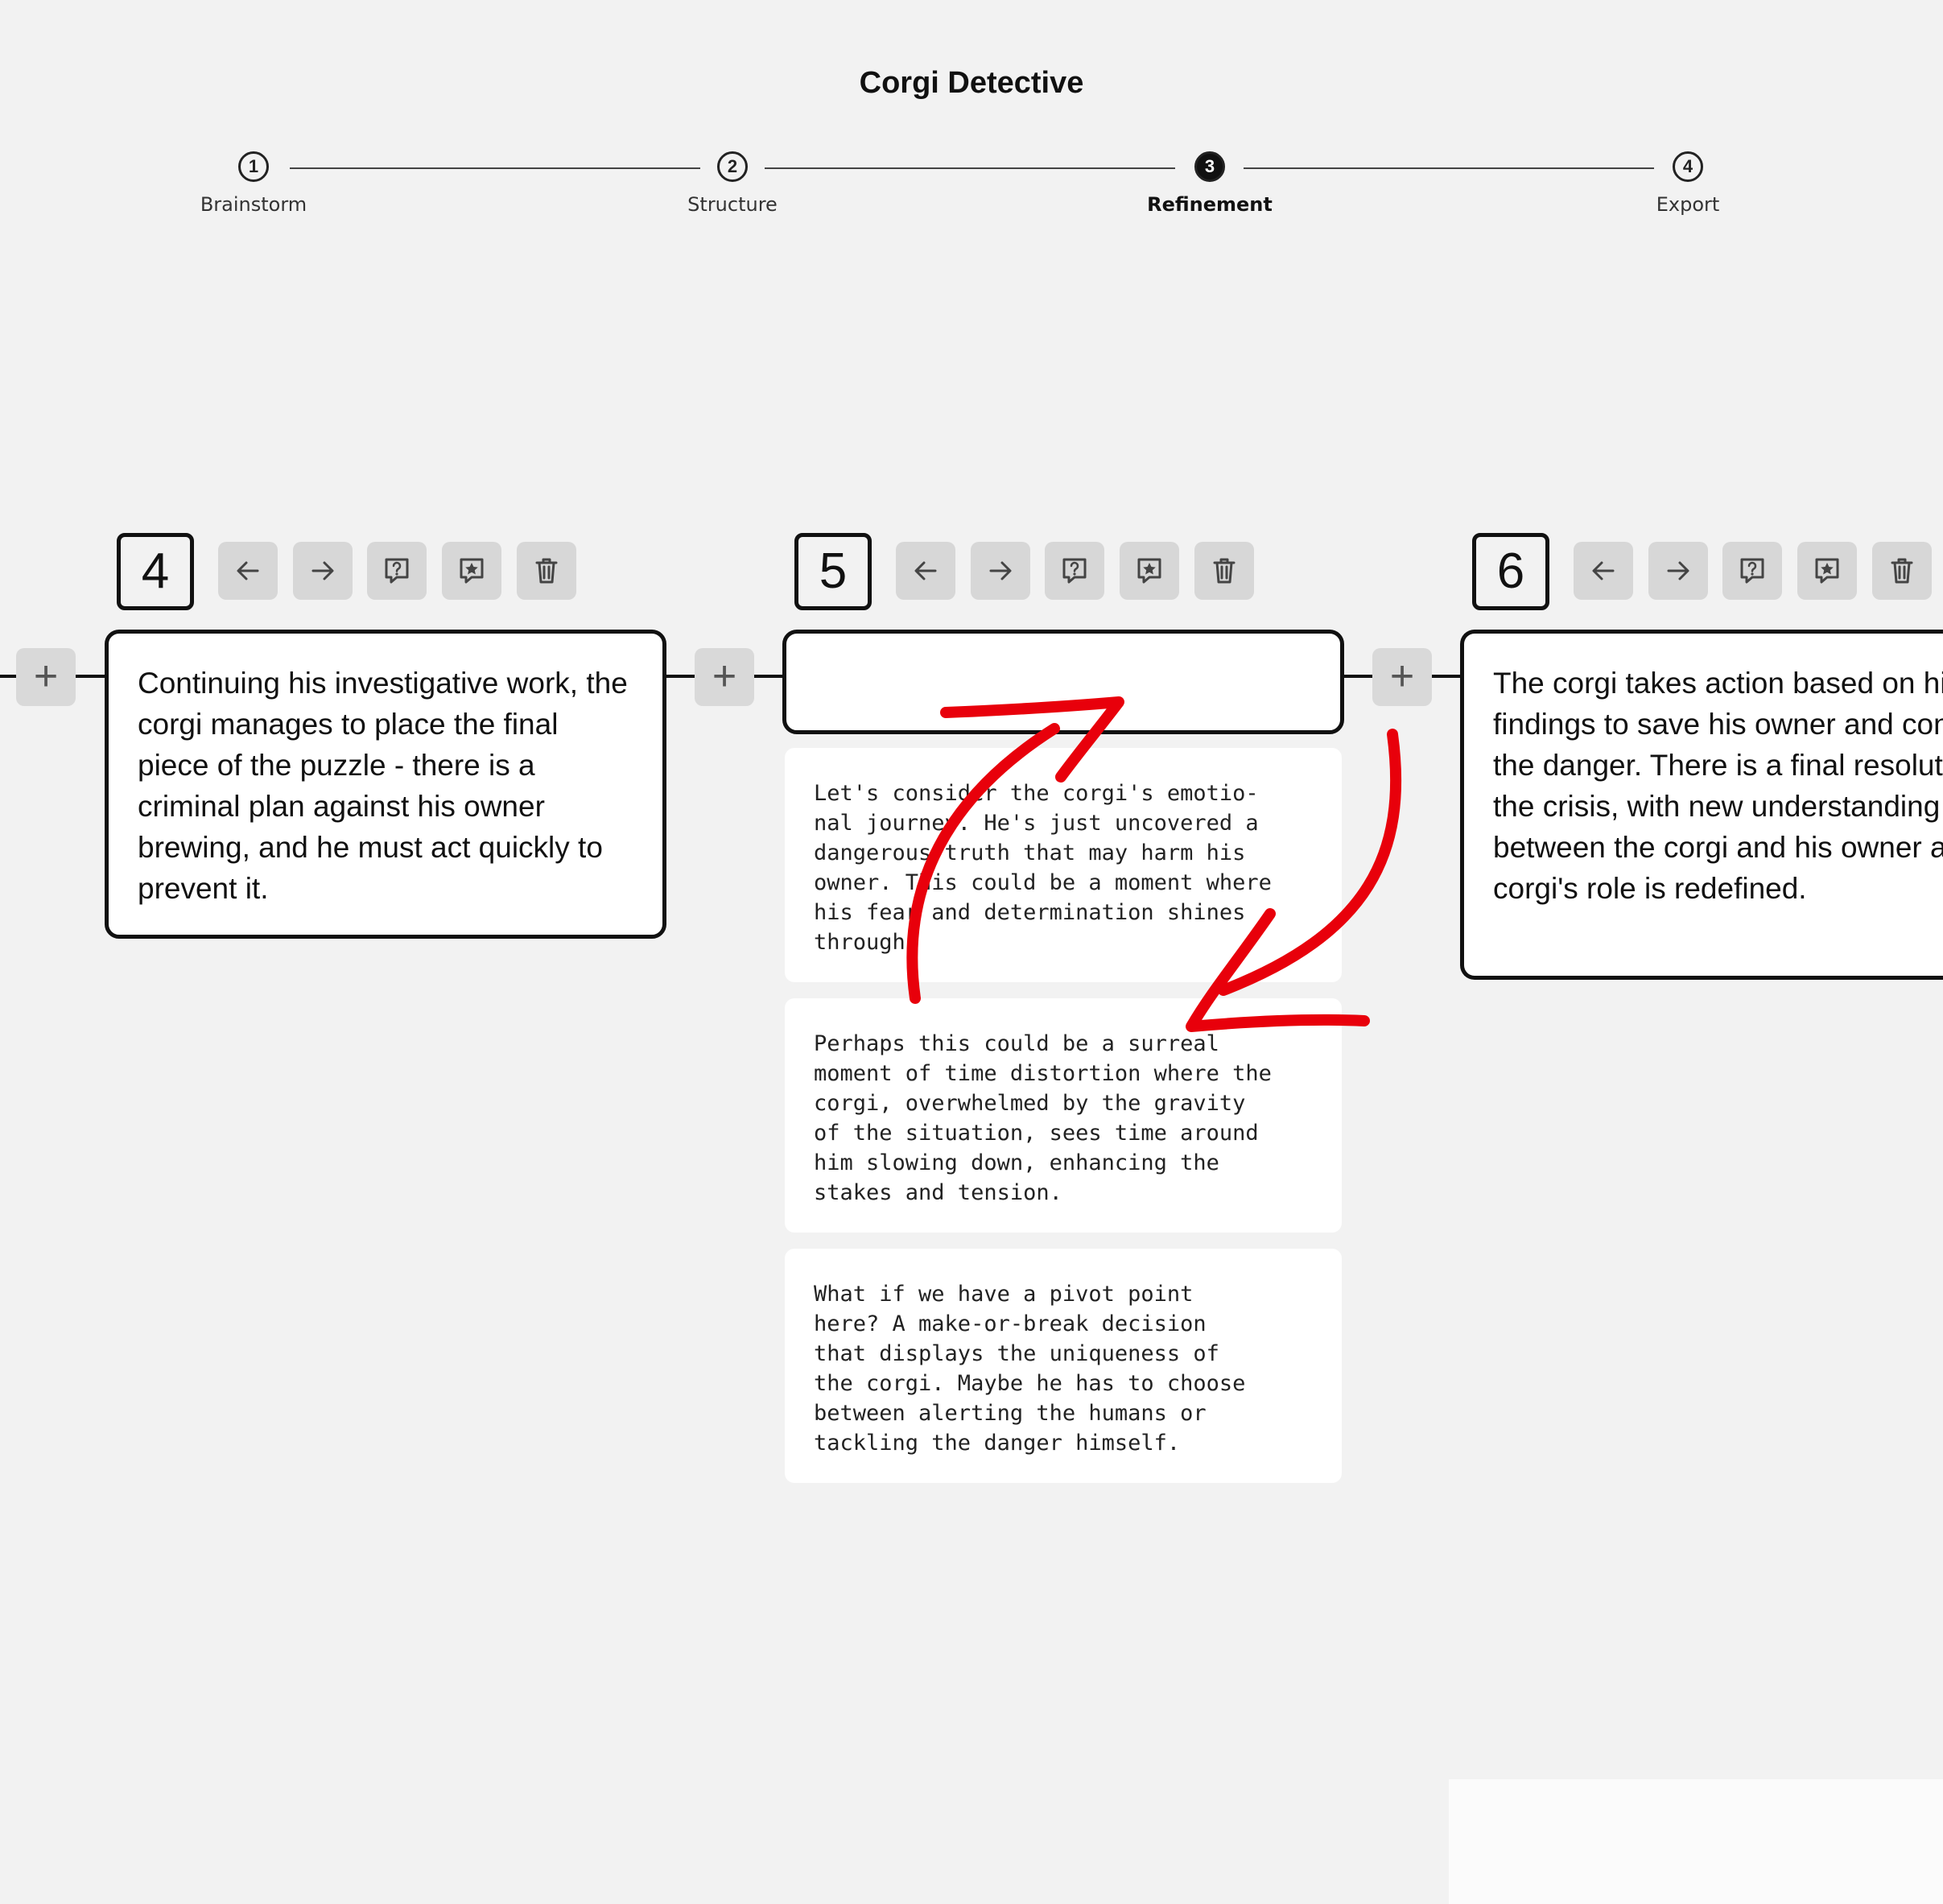 This screenshot has width=1943, height=1904. Describe the element at coordinates (1209, 183) in the screenshot. I see `step-refinement: 3 Refinement` at that location.